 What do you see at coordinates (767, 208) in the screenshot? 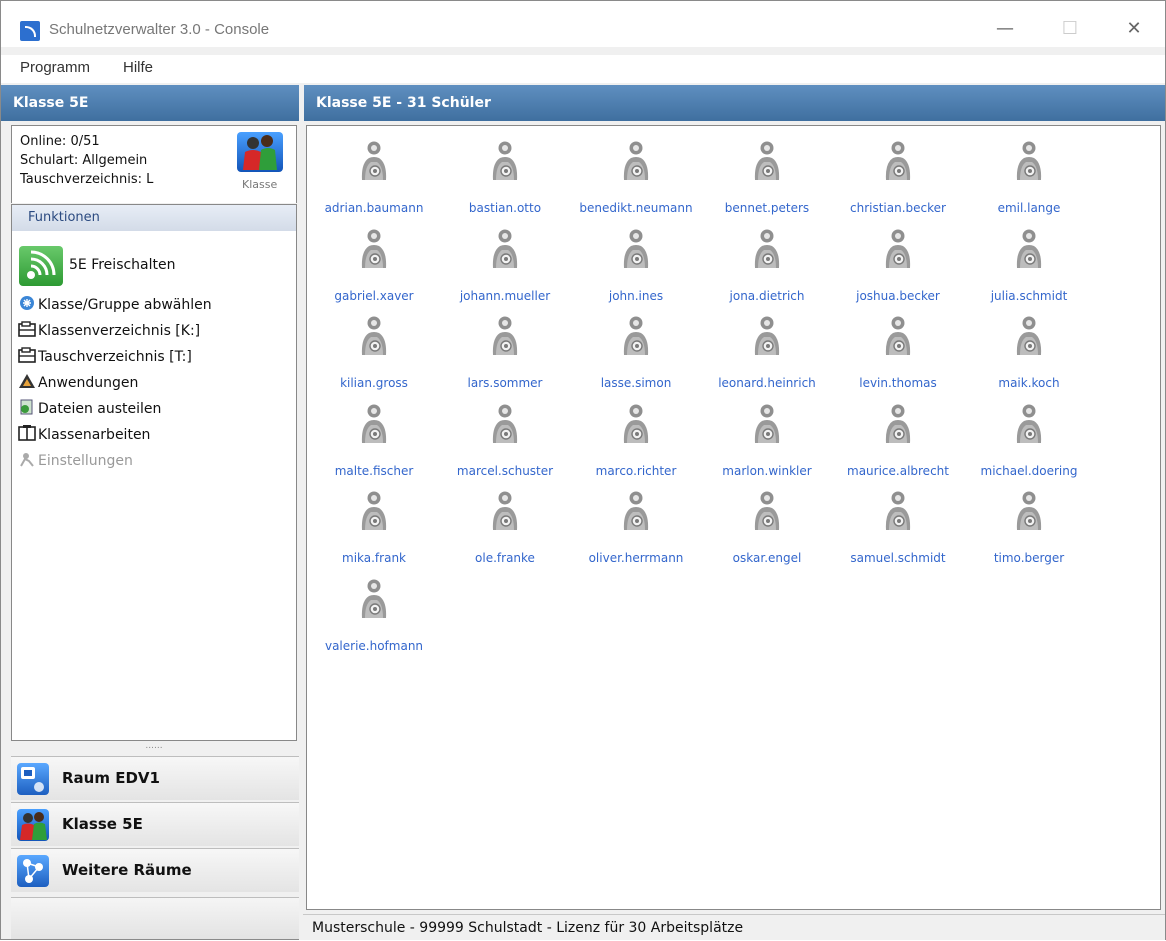
I see `student-name: bennet.peters` at bounding box center [767, 208].